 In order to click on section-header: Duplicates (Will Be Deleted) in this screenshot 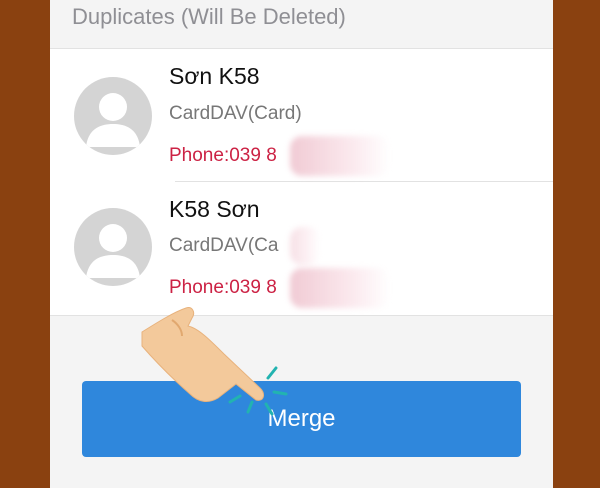, I will do `click(209, 16)`.